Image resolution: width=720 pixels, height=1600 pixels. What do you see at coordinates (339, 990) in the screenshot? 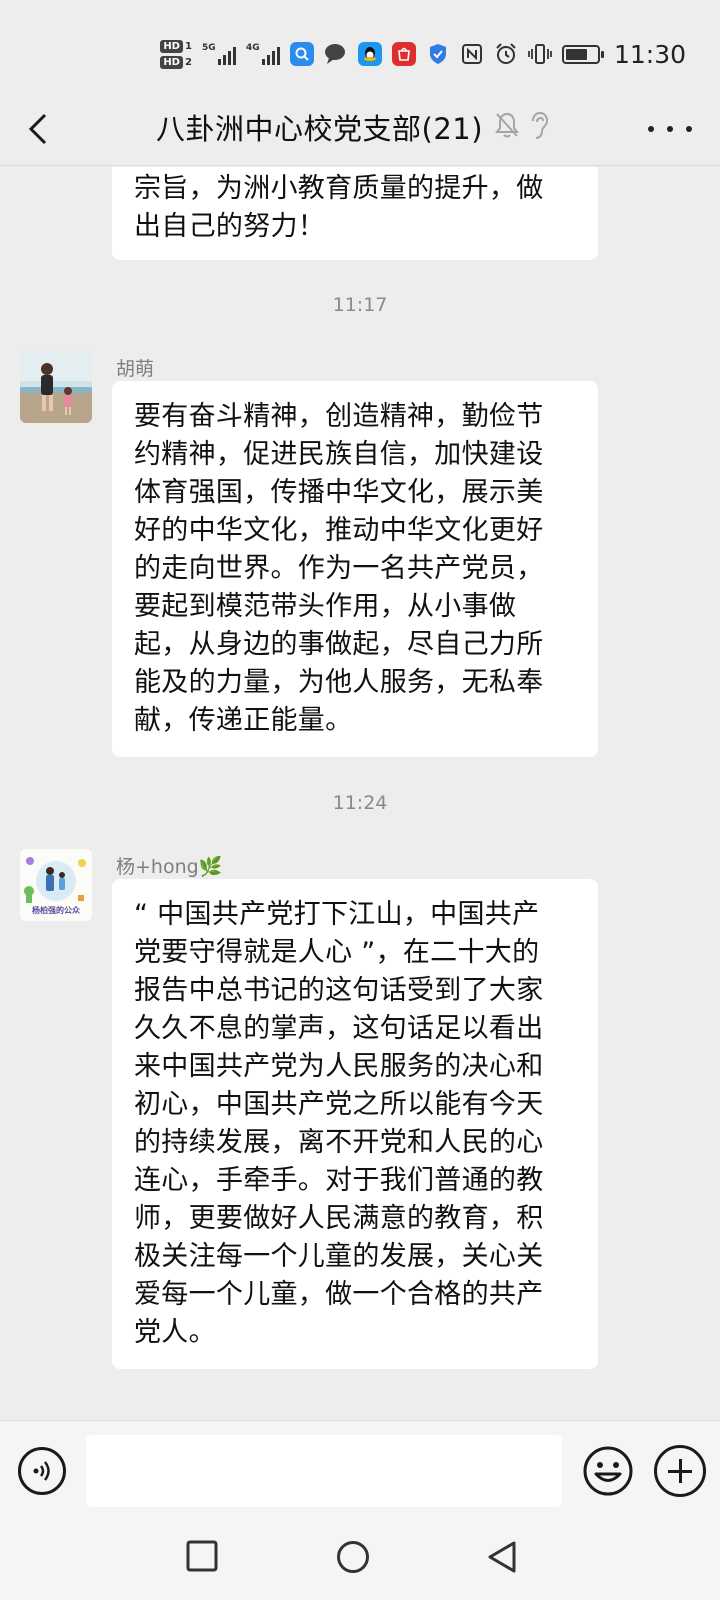
I see `message-line: 报告中总书记的这句话受到了大家` at bounding box center [339, 990].